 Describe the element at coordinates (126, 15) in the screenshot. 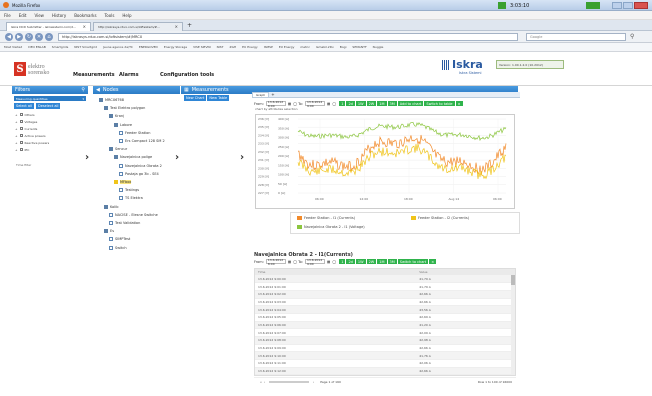

I see `browser-menu-item: Help` at that location.